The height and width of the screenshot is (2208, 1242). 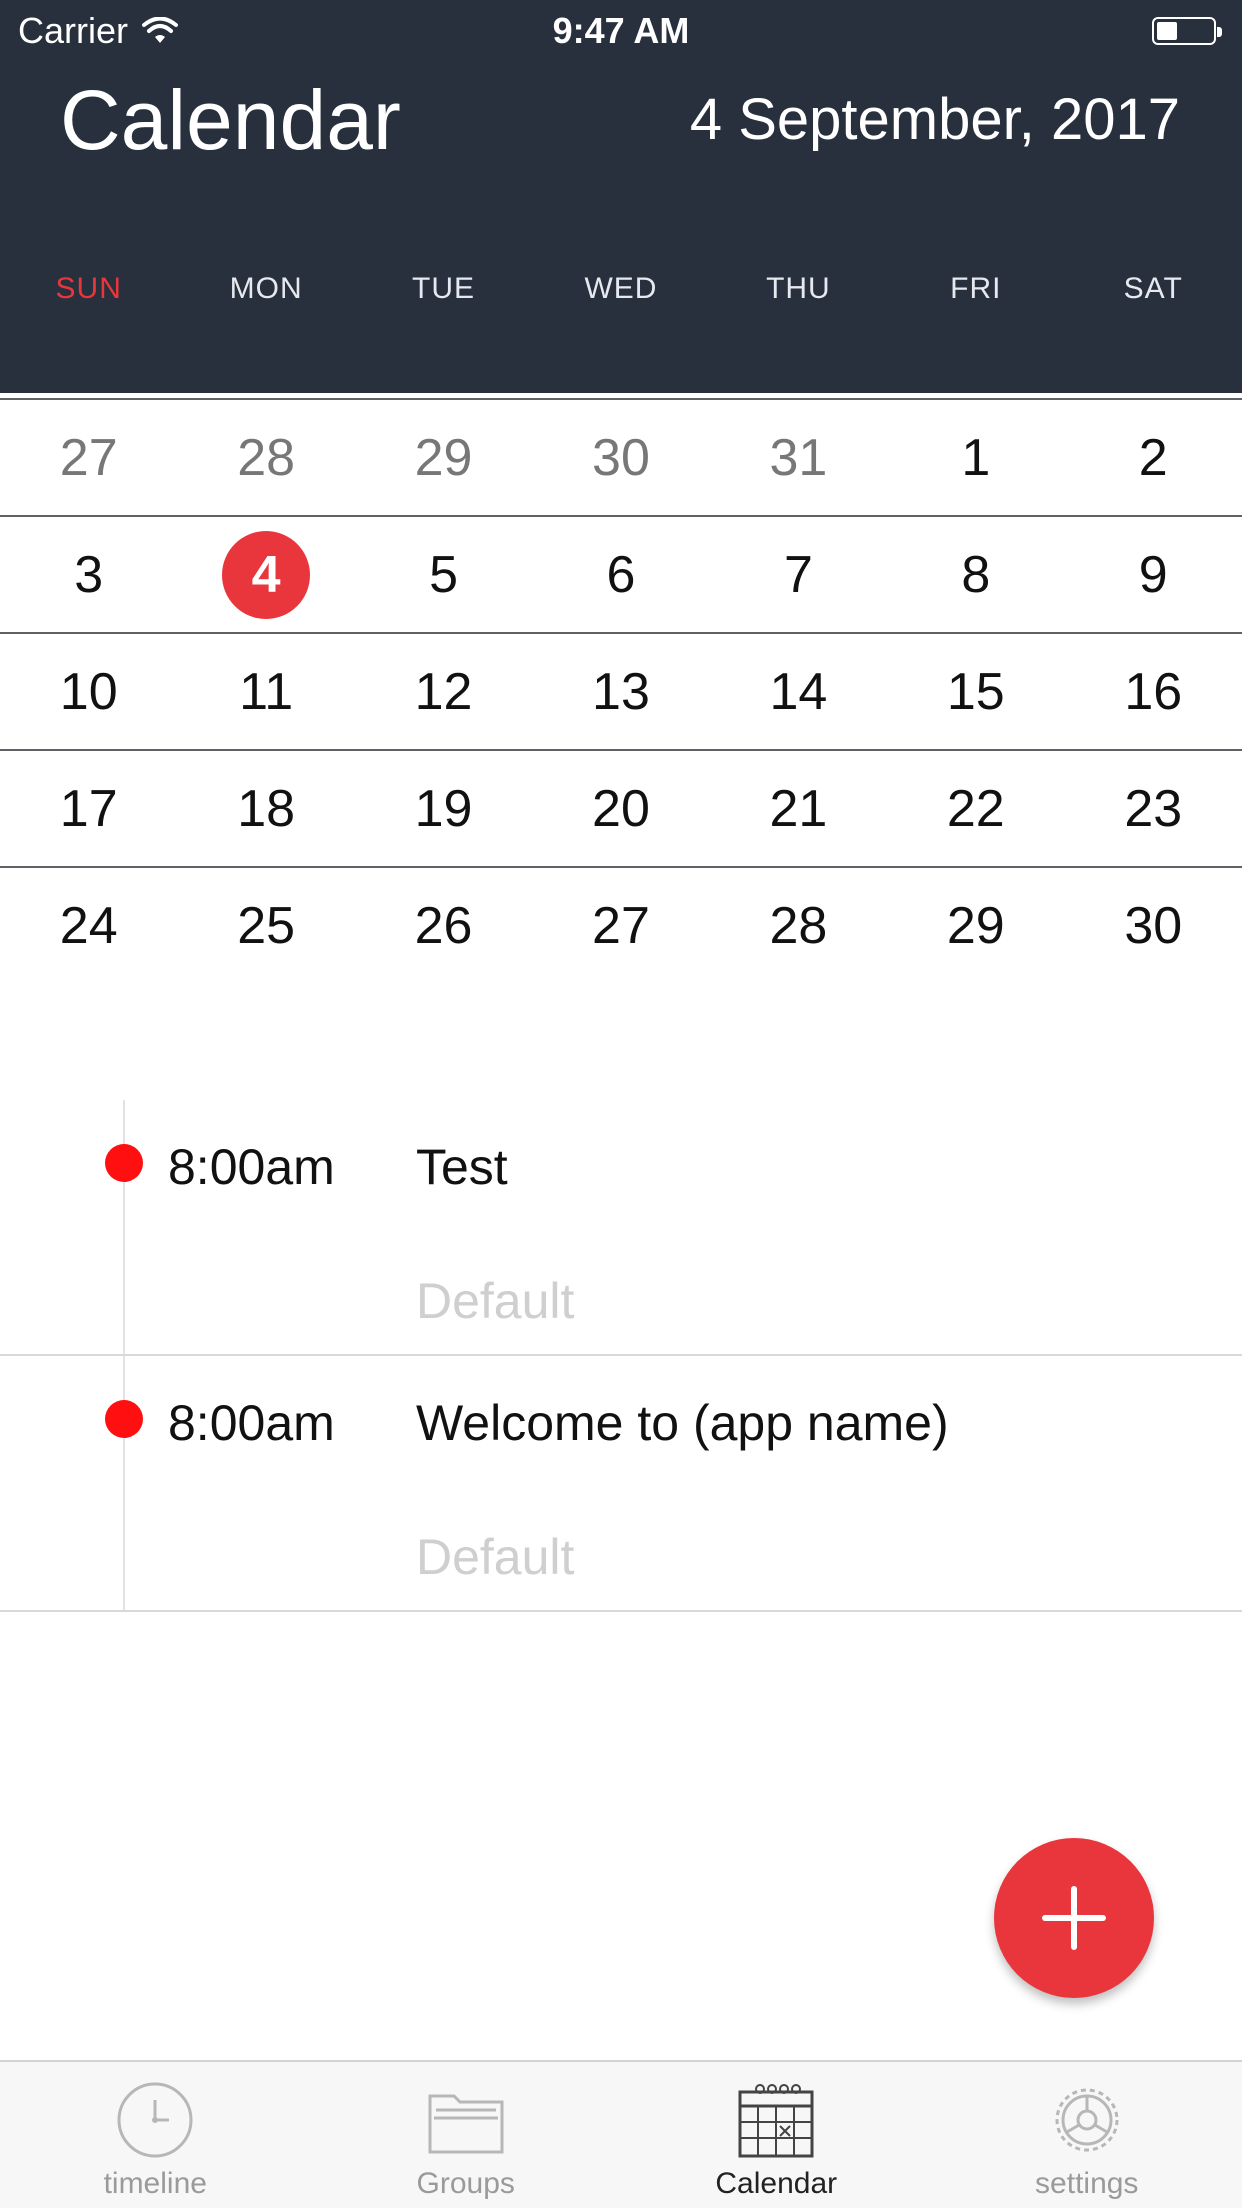 What do you see at coordinates (230, 120) in the screenshot?
I see `page-title: Calendar` at bounding box center [230, 120].